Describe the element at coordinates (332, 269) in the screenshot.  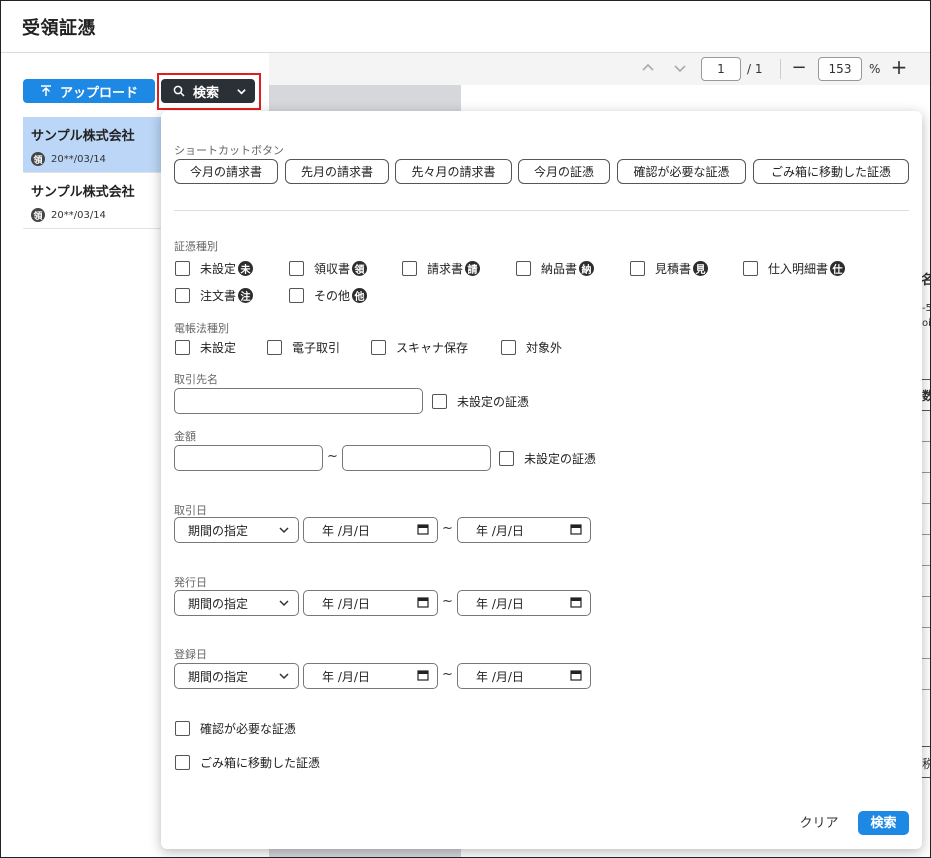
I see `checkbox-label: 領収書` at that location.